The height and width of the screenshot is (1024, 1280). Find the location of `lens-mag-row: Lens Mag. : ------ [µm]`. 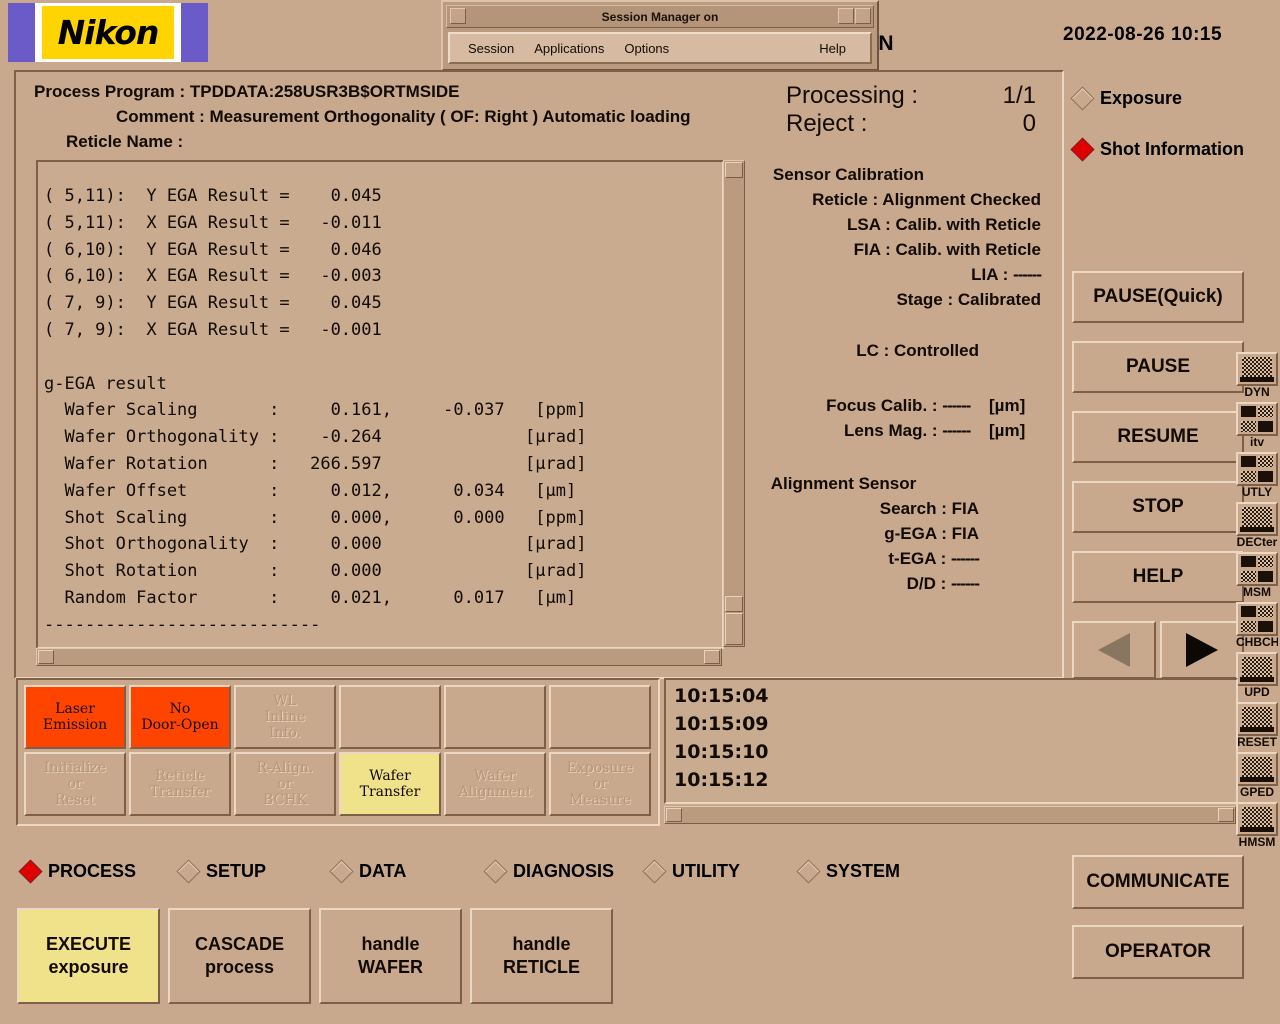

lens-mag-row: Lens Mag. : ------ [µm] is located at coordinates (878, 430).